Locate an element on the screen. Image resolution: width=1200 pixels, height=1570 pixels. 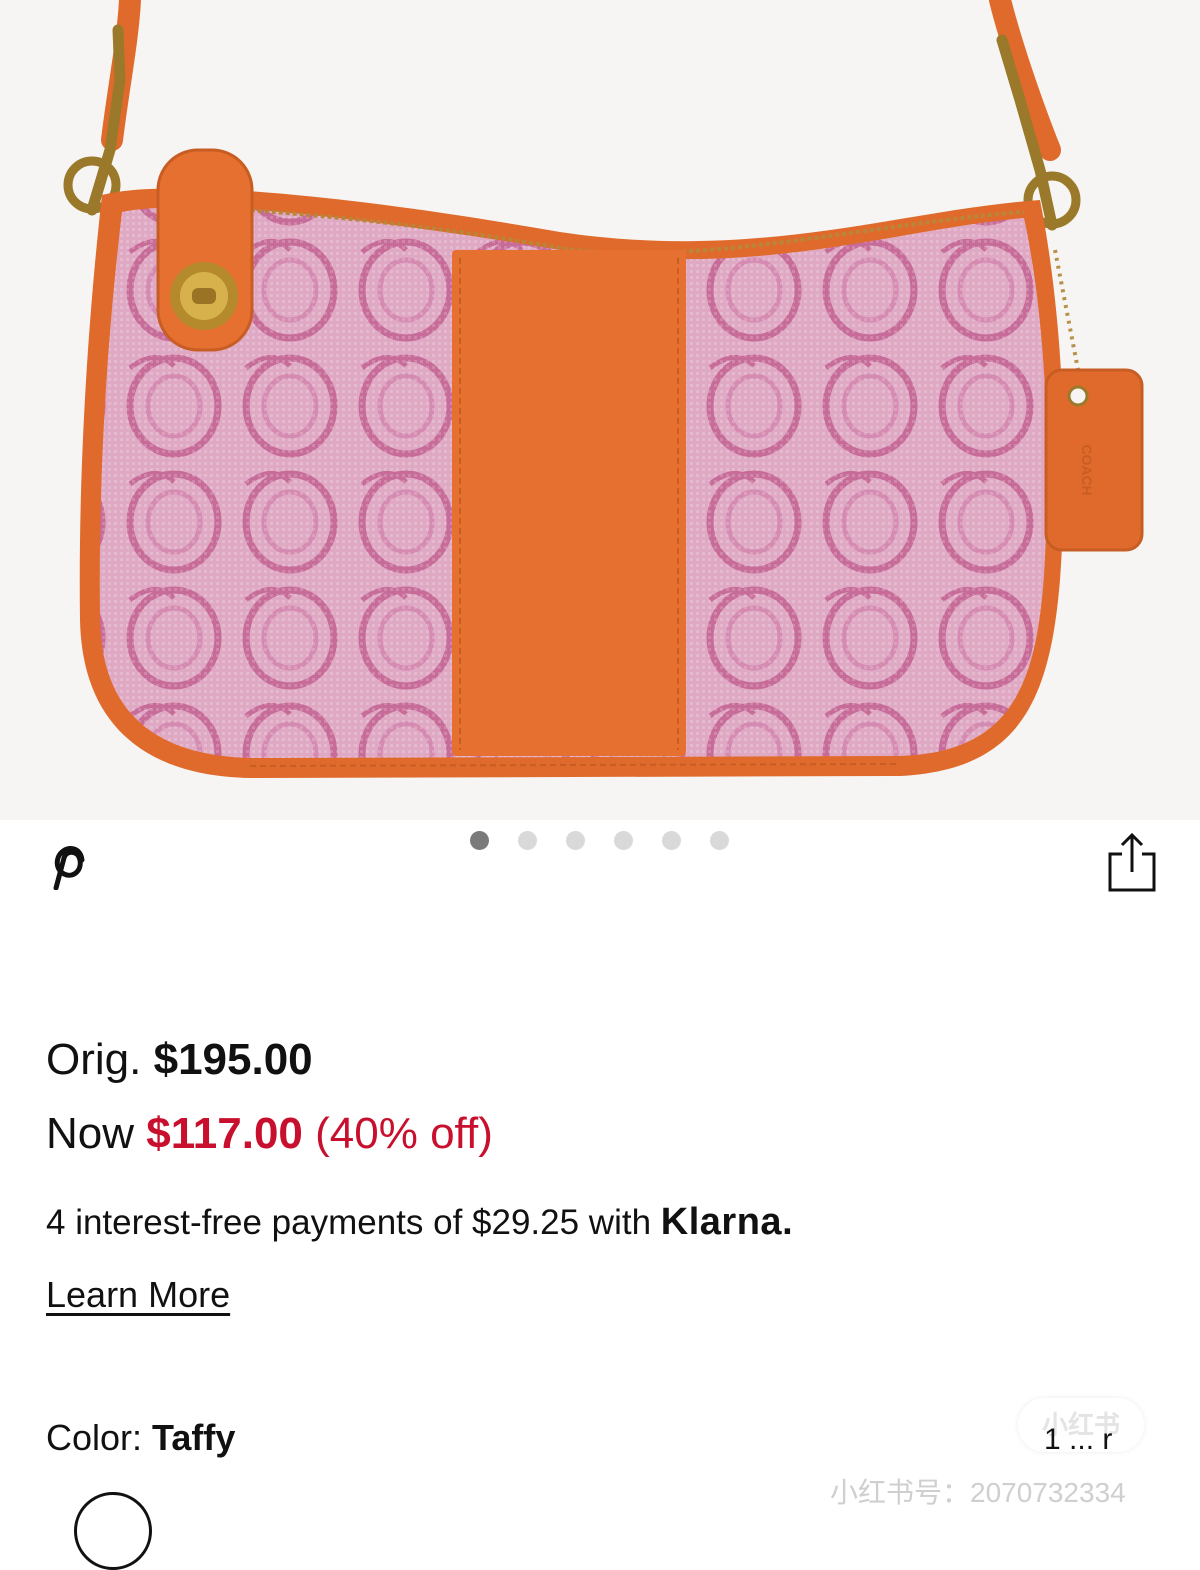
color-value: Taffy is located at coordinates (194, 1437).